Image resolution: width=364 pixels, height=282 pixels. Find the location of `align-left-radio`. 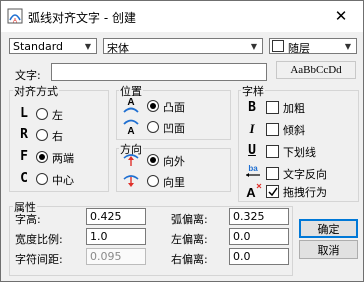

align-left-radio is located at coordinates (42, 114).